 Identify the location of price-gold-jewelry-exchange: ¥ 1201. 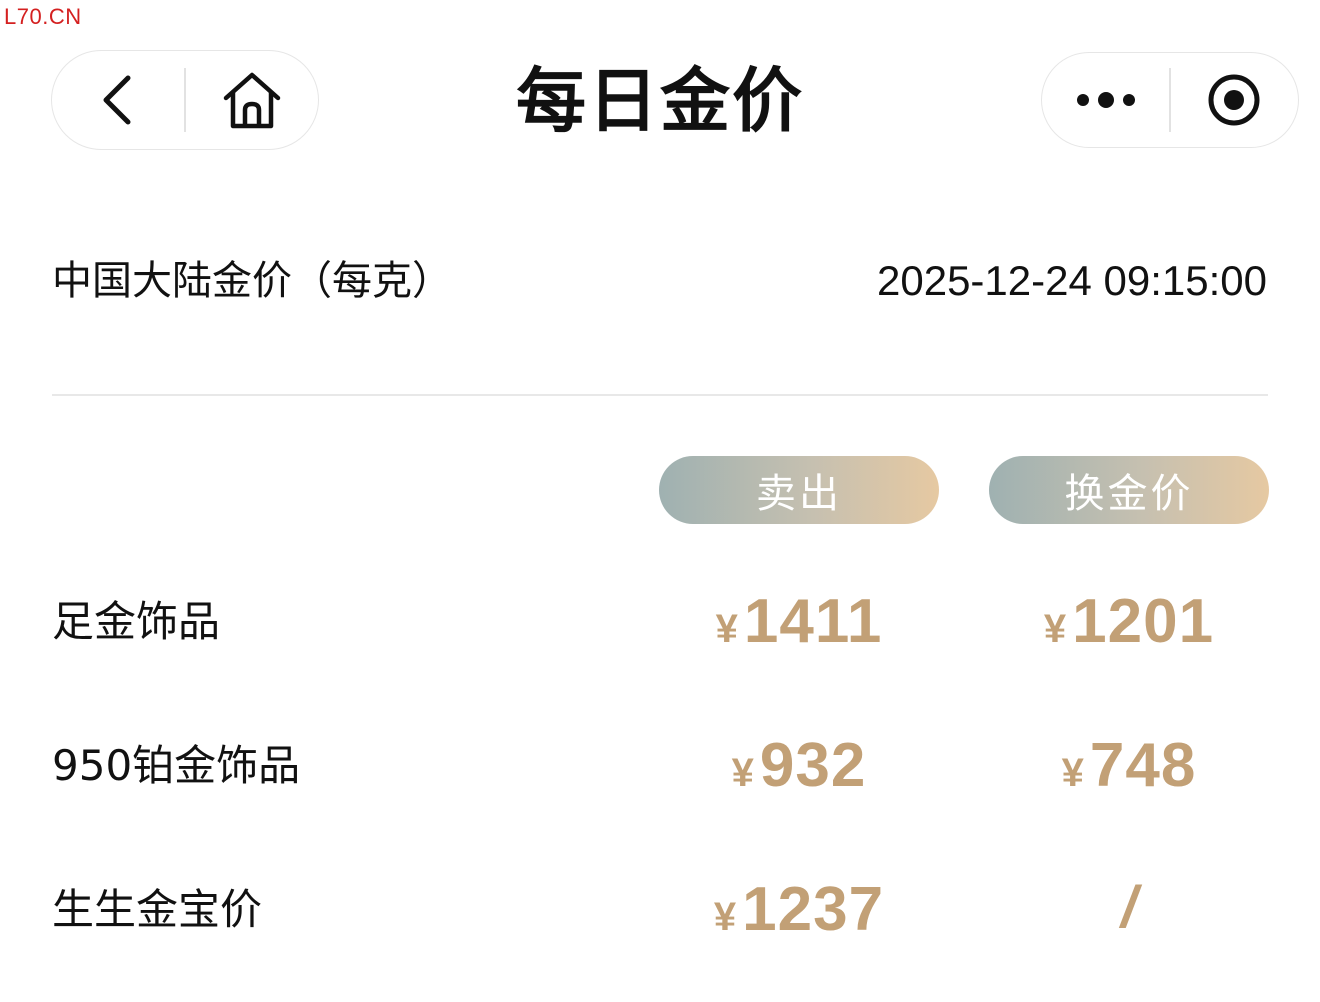
(1129, 621).